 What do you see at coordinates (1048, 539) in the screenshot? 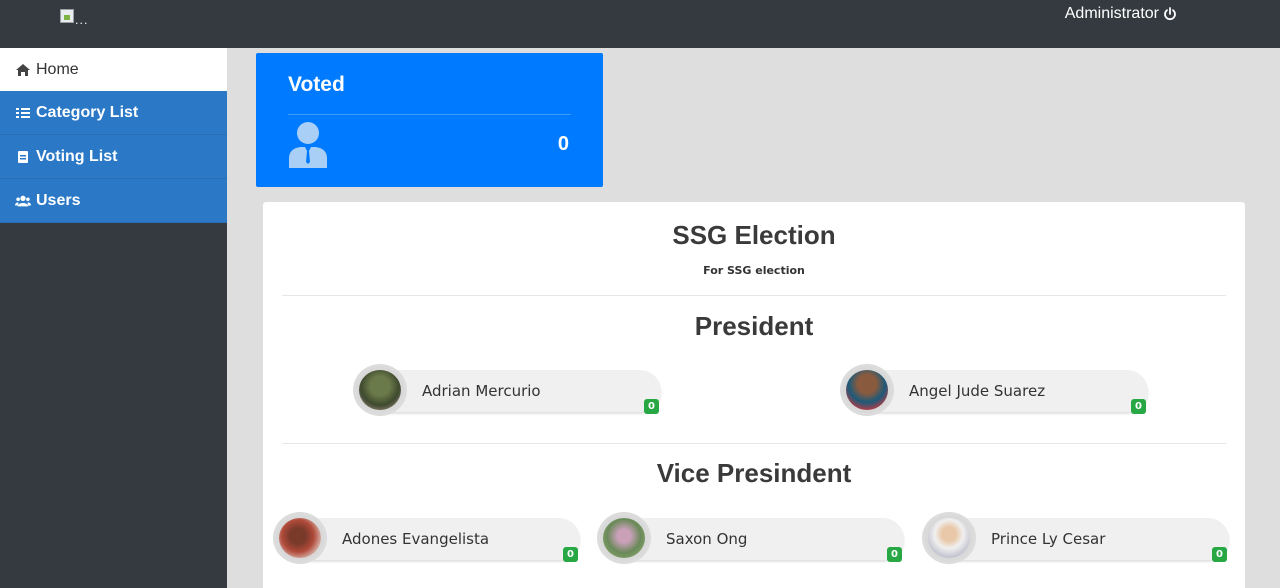
I see `candidate-name: Prince Ly Cesar` at bounding box center [1048, 539].